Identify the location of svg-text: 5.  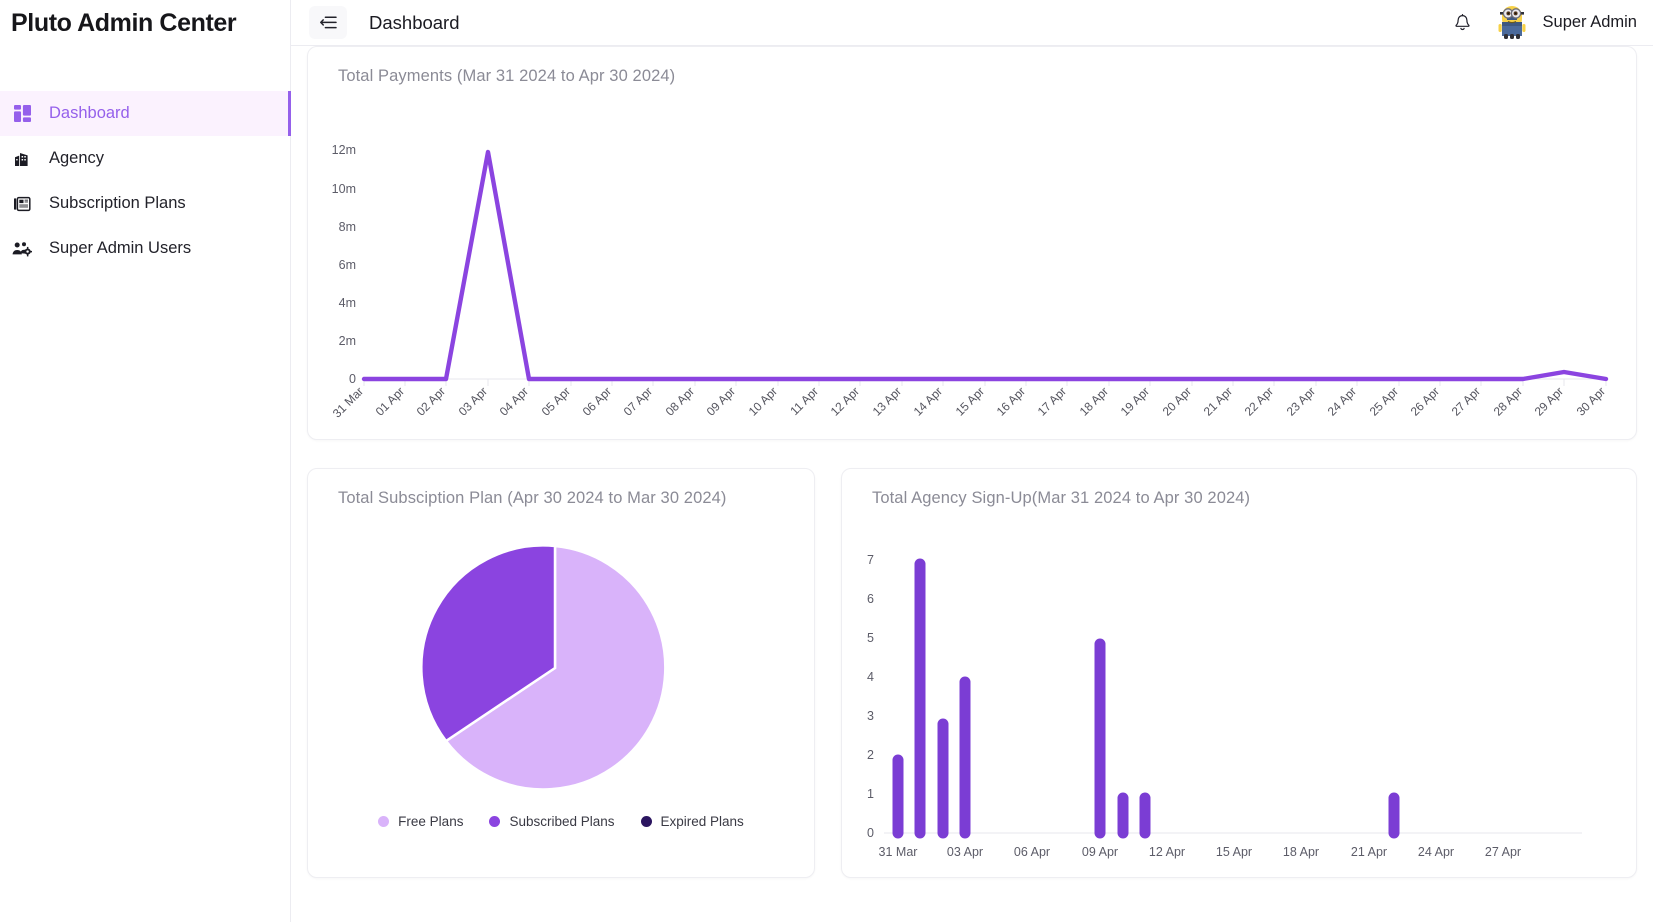
(870, 638).